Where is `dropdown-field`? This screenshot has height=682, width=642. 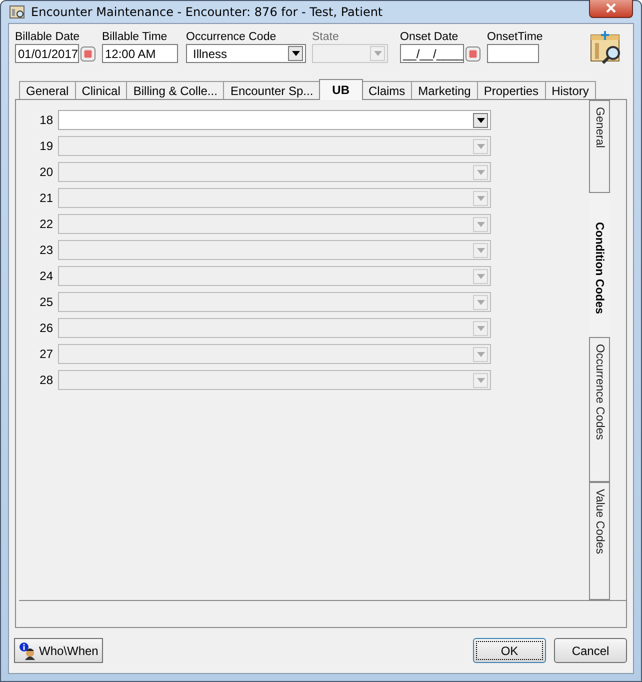 dropdown-field is located at coordinates (274, 120).